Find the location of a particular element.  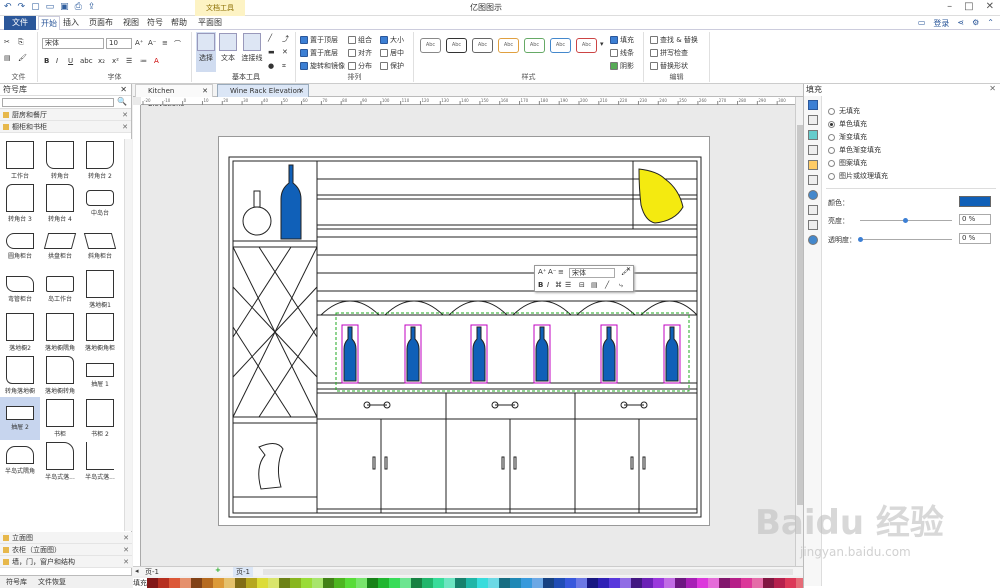

transparency-slider is located at coordinates (906, 239).